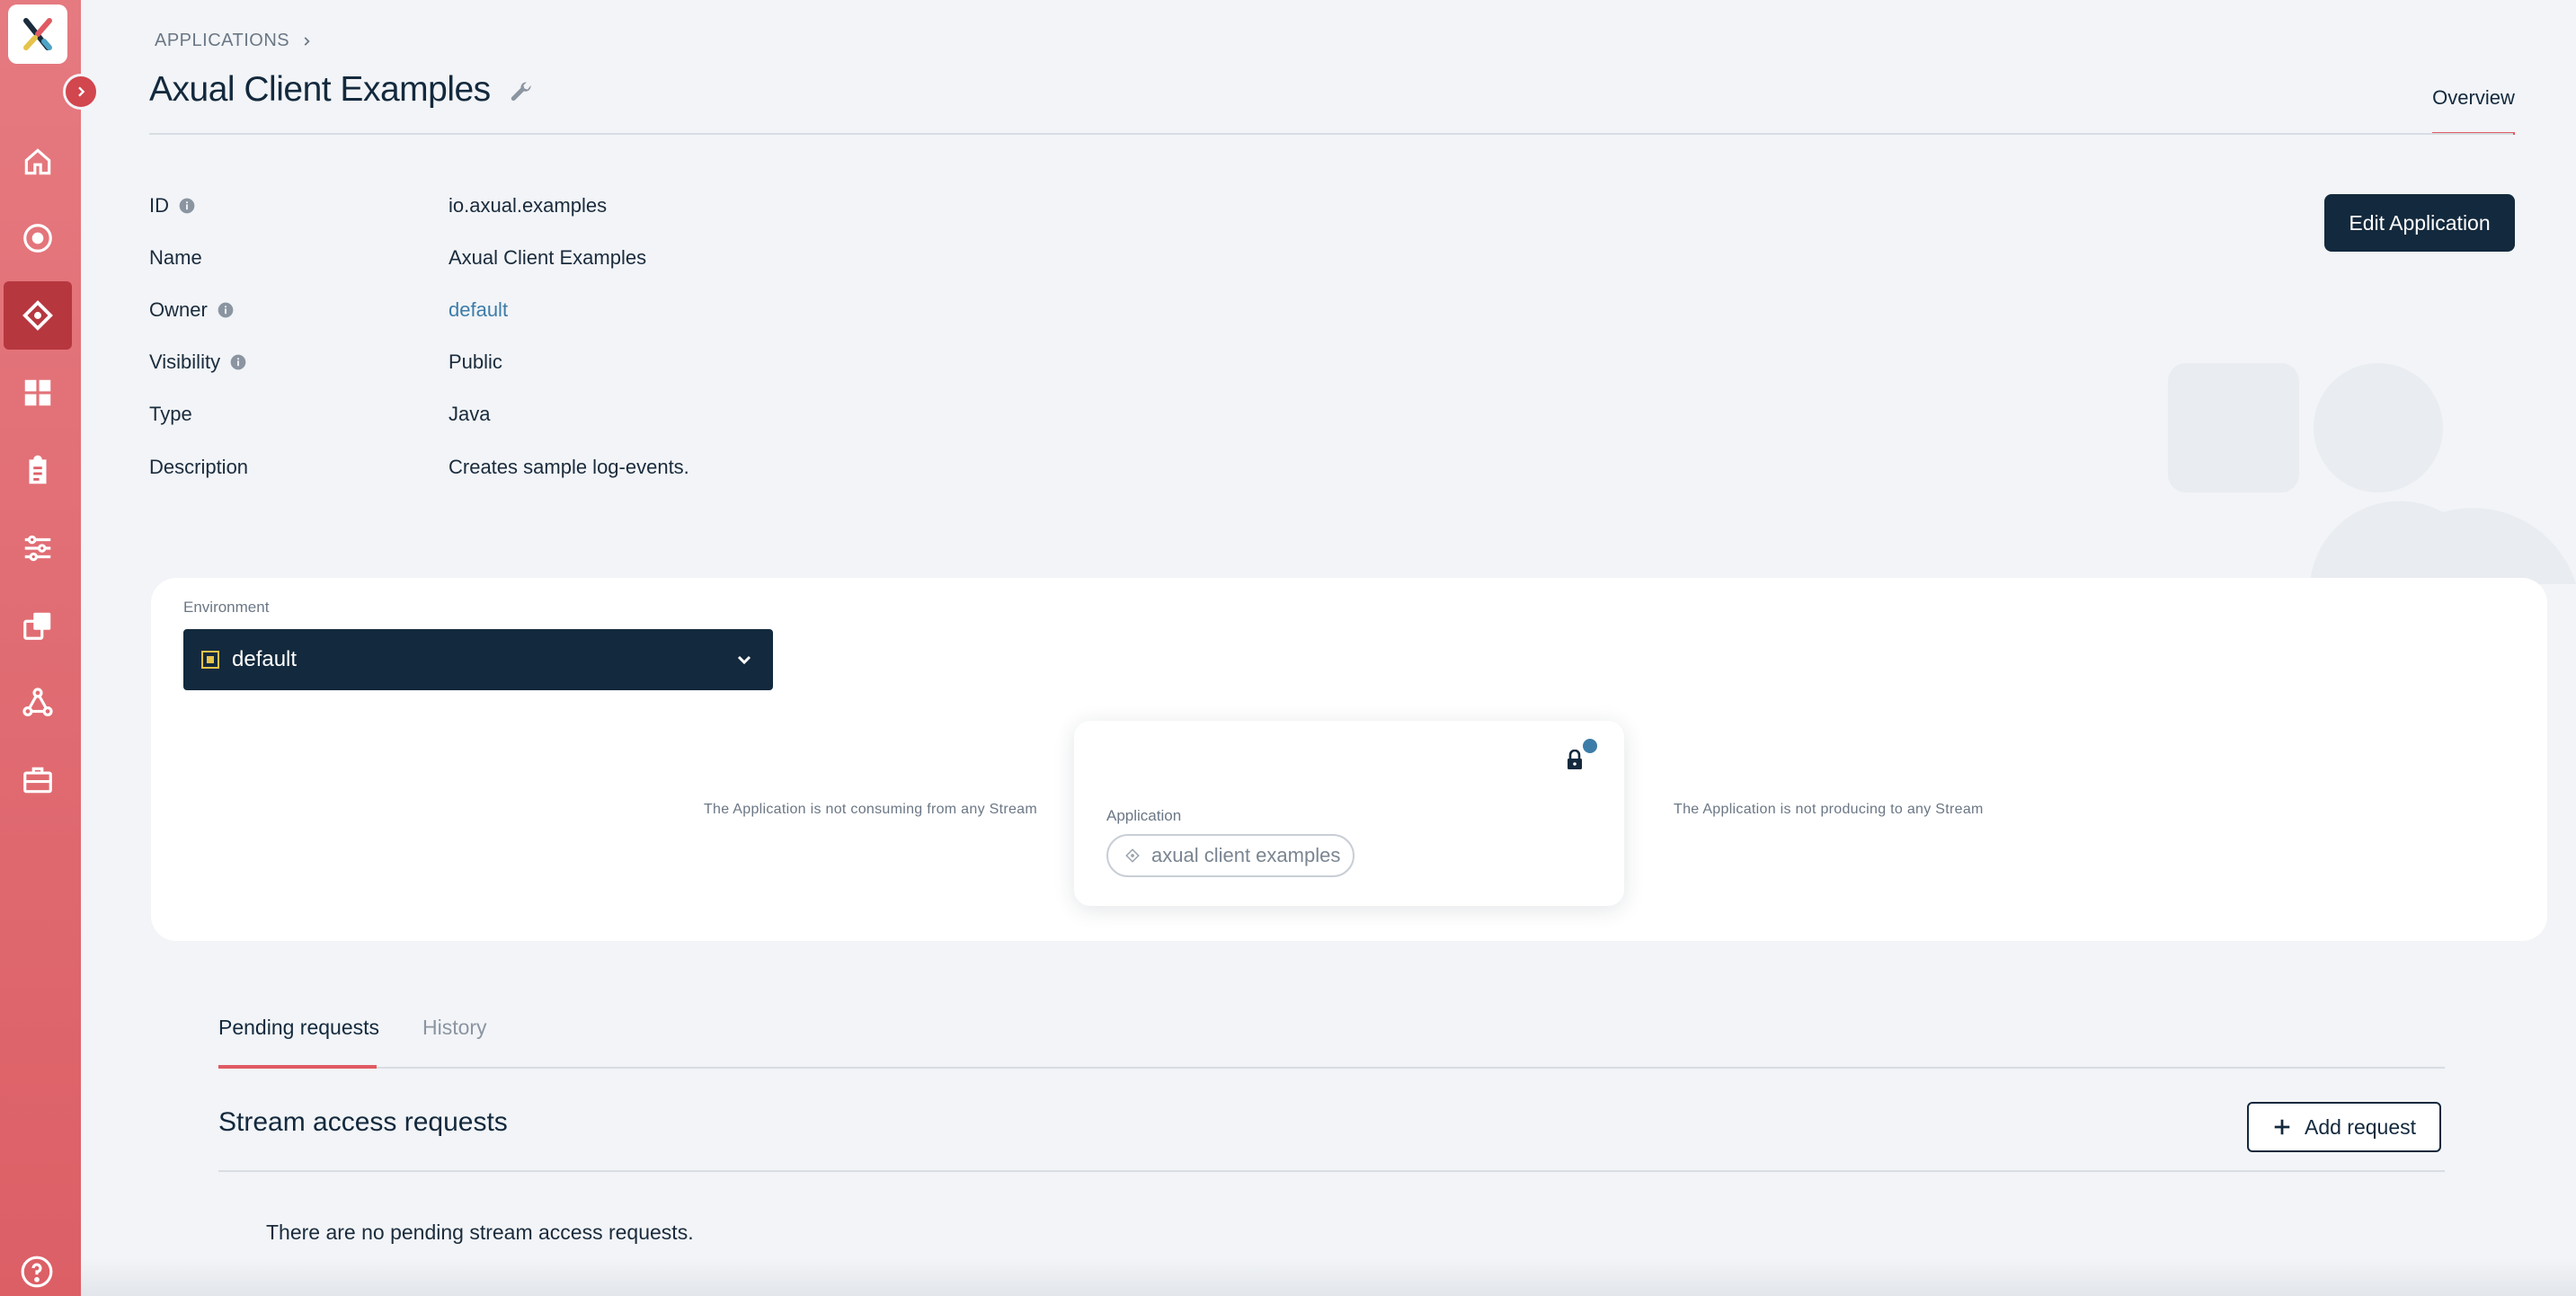  I want to click on stream-icon, so click(37, 238).